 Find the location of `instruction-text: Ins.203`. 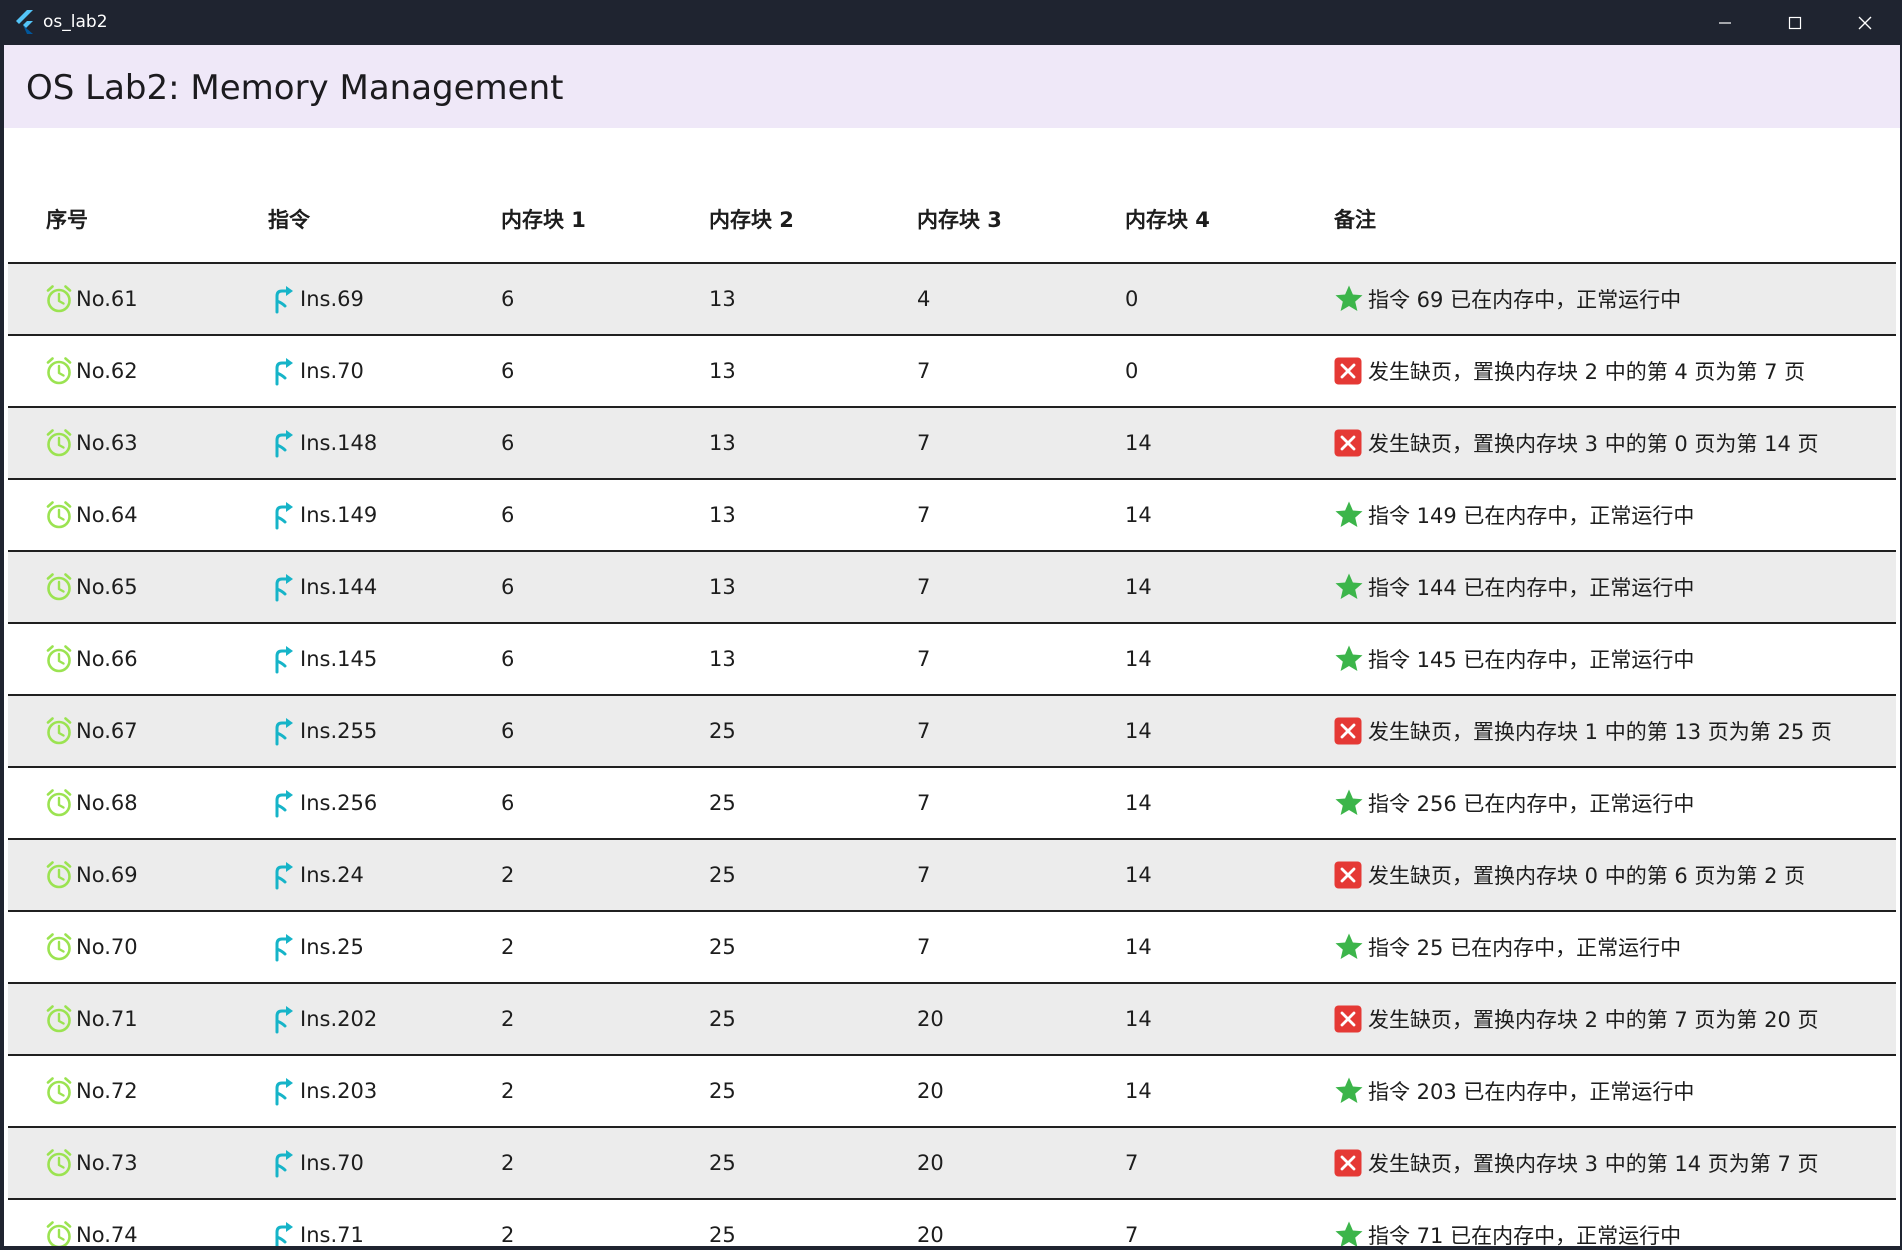

instruction-text: Ins.203 is located at coordinates (339, 1091).